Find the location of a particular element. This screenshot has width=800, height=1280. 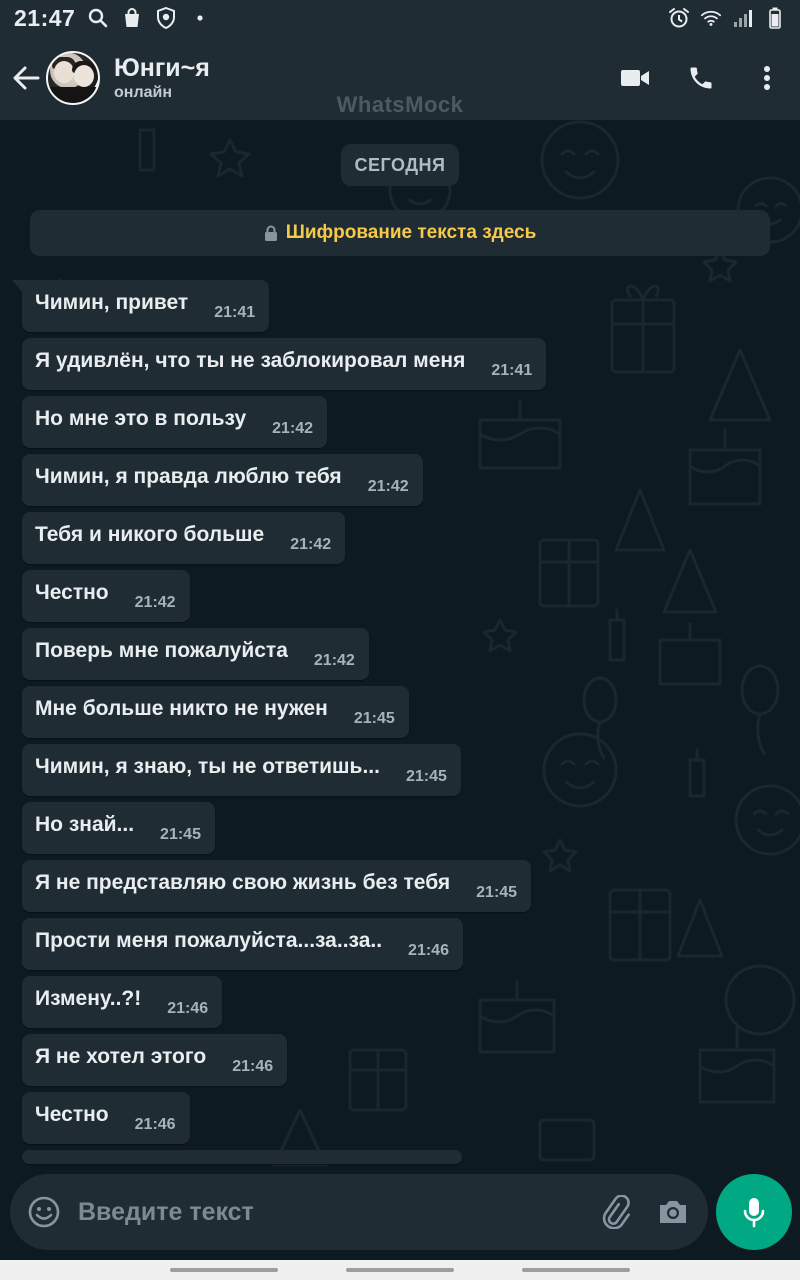

message-bubble-partial is located at coordinates (242, 1157).